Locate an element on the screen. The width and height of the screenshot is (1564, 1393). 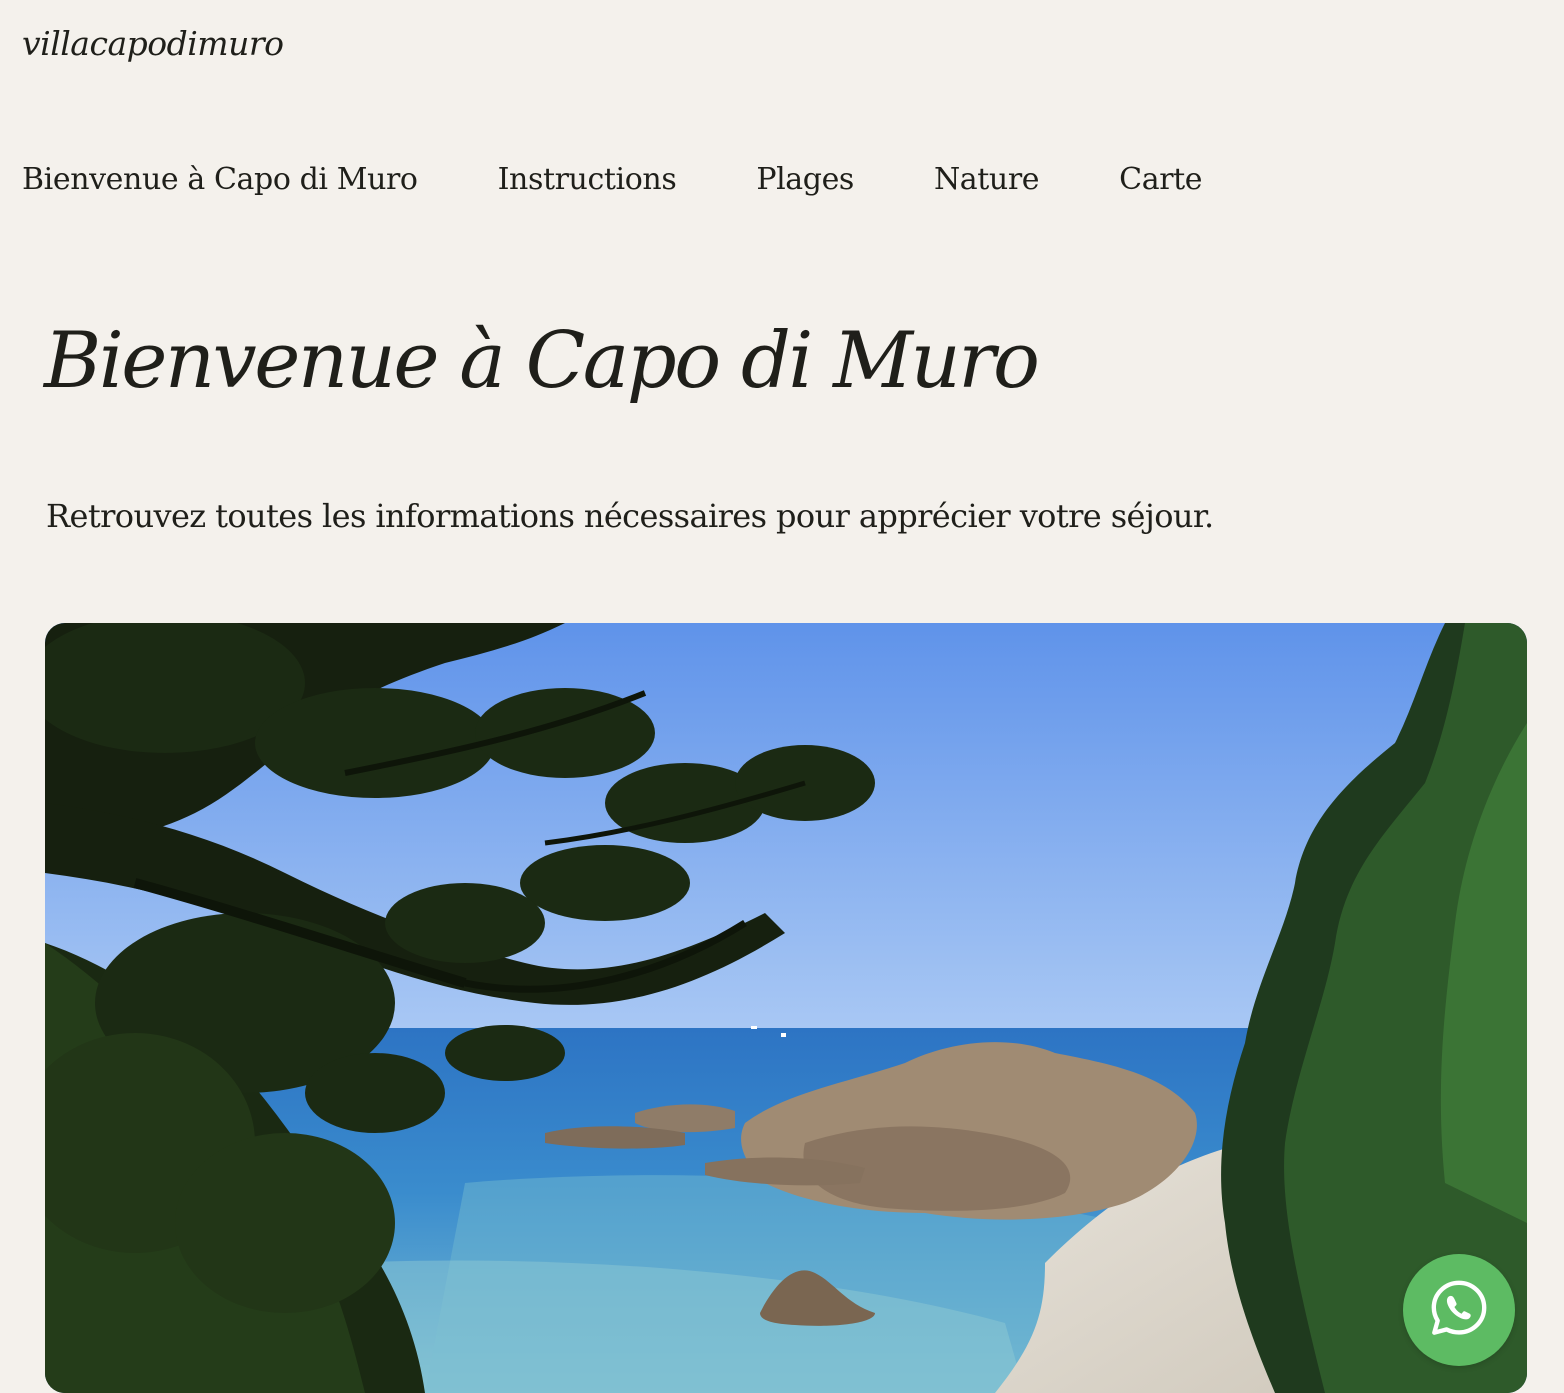
nav-item-carte: Carte is located at coordinates (1160, 180).